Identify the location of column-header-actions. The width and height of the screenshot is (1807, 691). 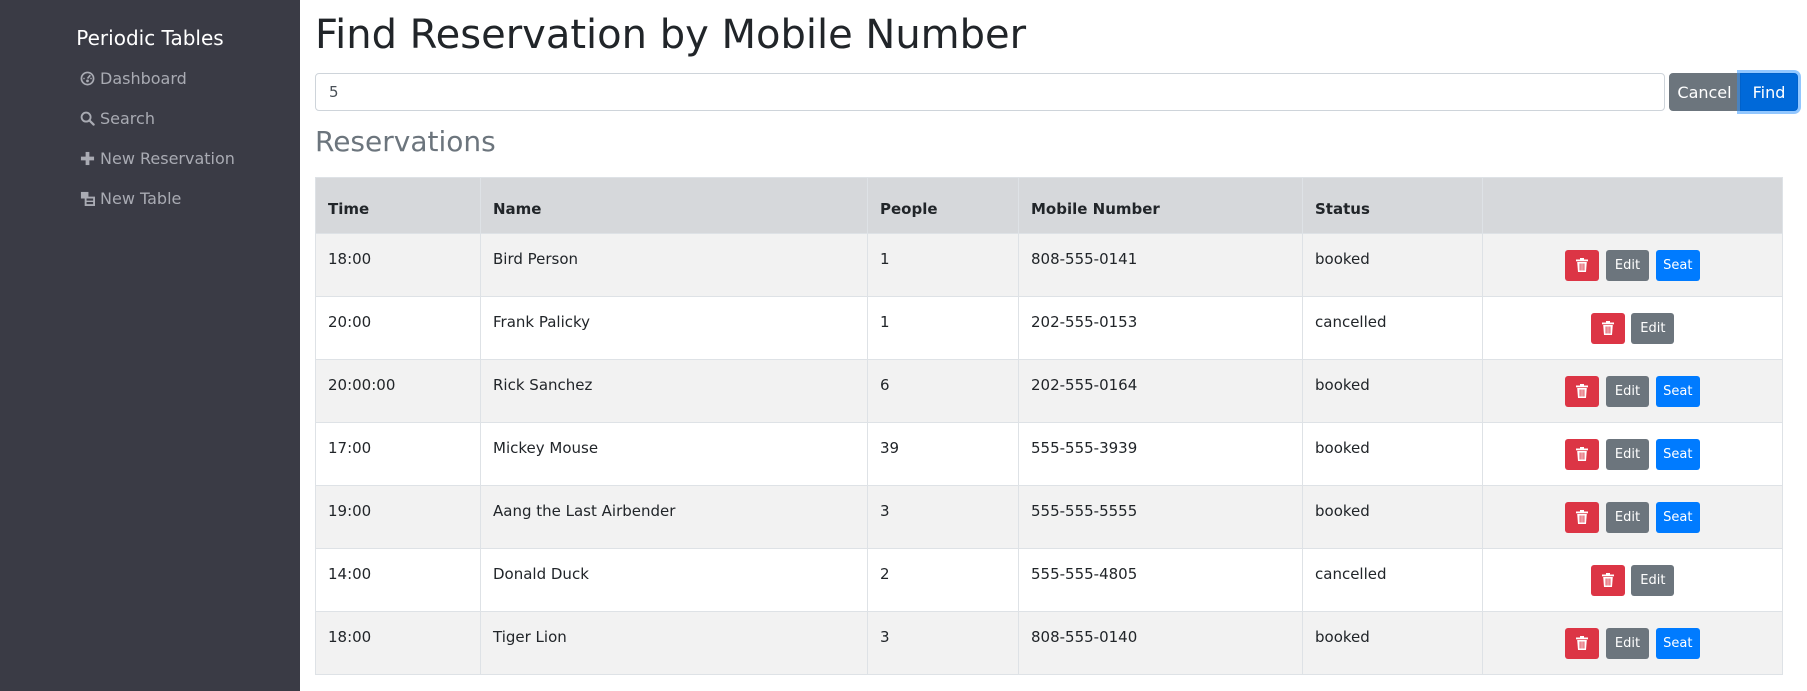
(1632, 205).